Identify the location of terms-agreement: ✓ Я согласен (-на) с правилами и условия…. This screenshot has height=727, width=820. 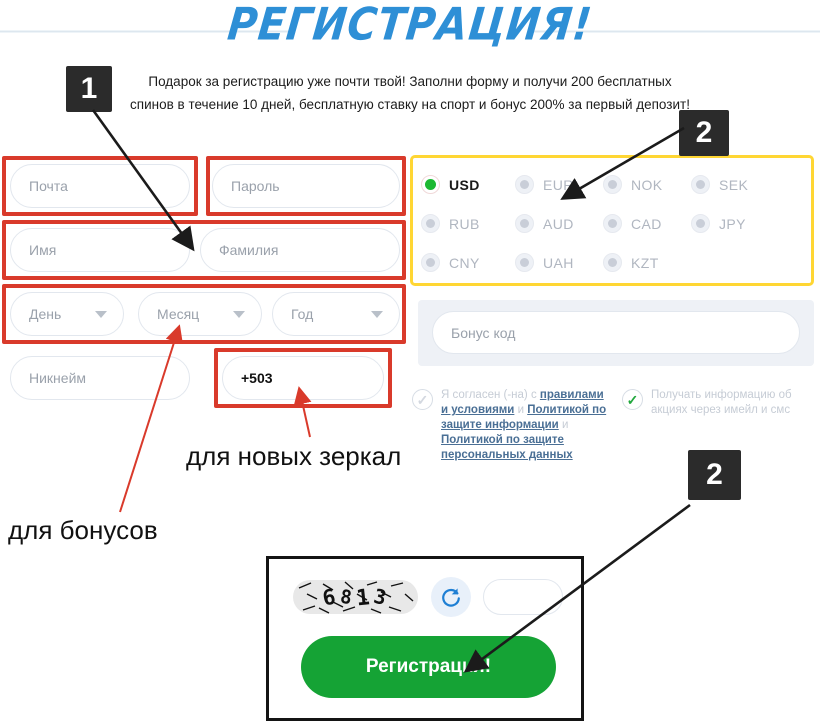
(512, 425).